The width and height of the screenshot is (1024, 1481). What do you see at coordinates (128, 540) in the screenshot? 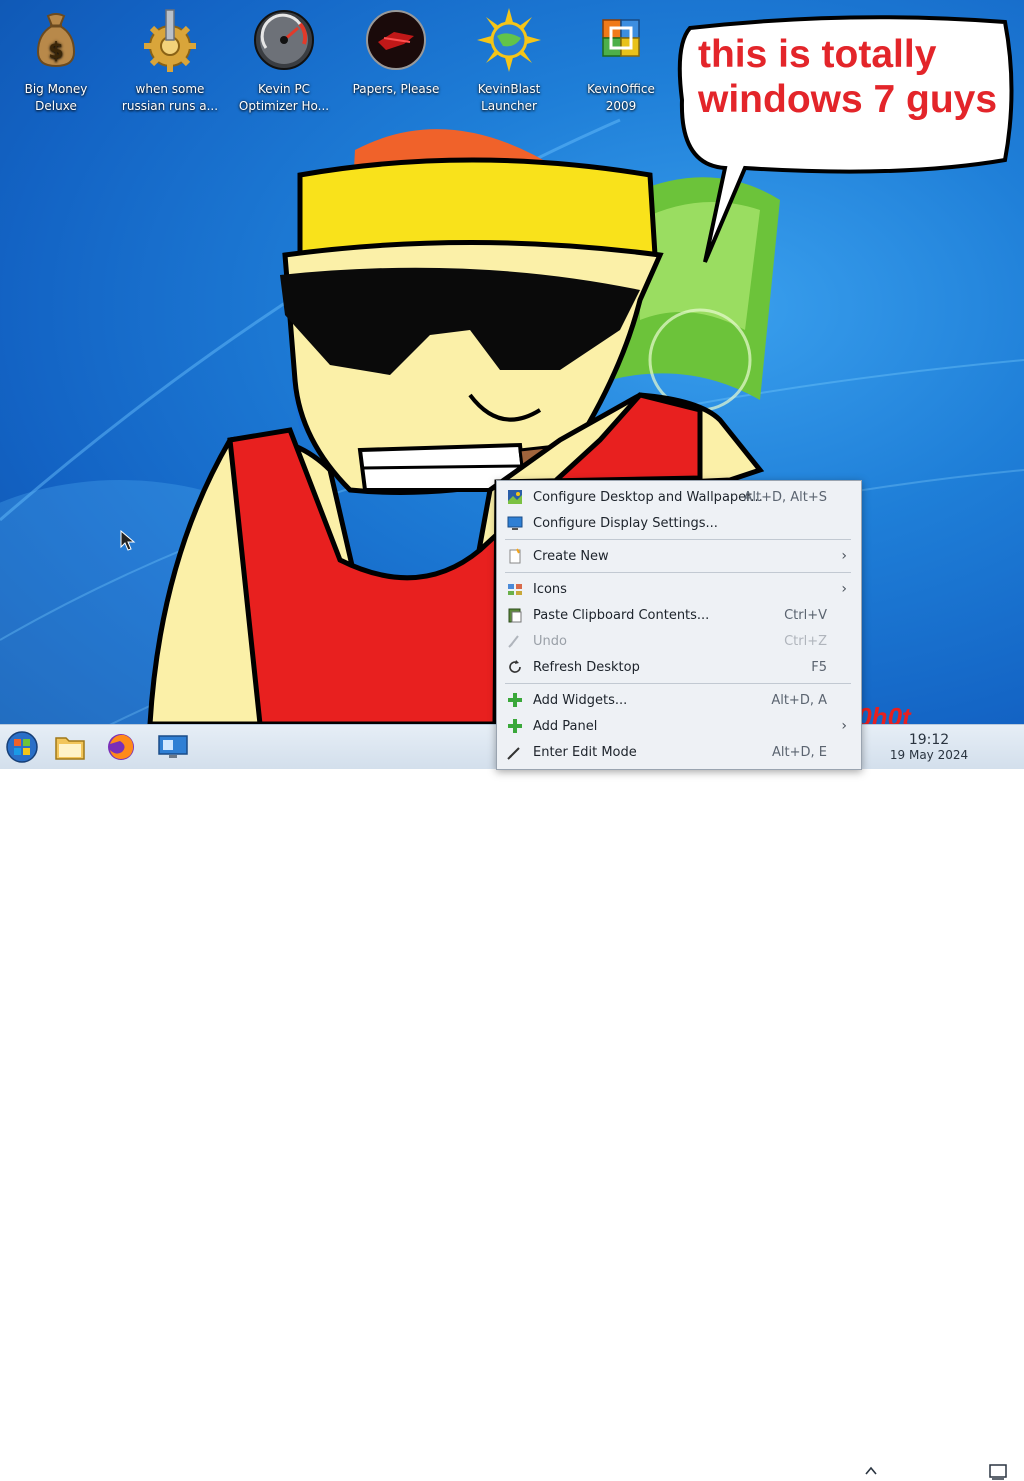
I see `mouse-cursor-icon` at bounding box center [128, 540].